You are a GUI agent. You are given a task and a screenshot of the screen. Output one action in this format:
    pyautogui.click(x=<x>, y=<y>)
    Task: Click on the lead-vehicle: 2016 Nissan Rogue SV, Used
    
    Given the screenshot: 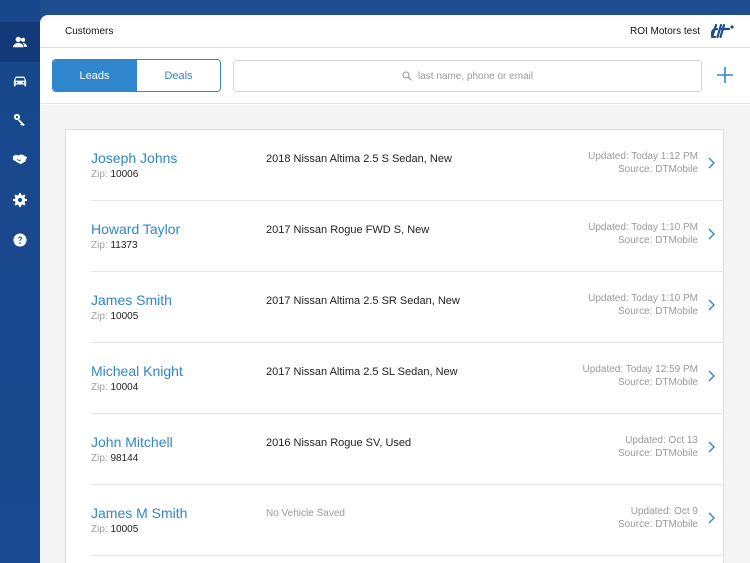 What is the action you would take?
    pyautogui.click(x=339, y=443)
    